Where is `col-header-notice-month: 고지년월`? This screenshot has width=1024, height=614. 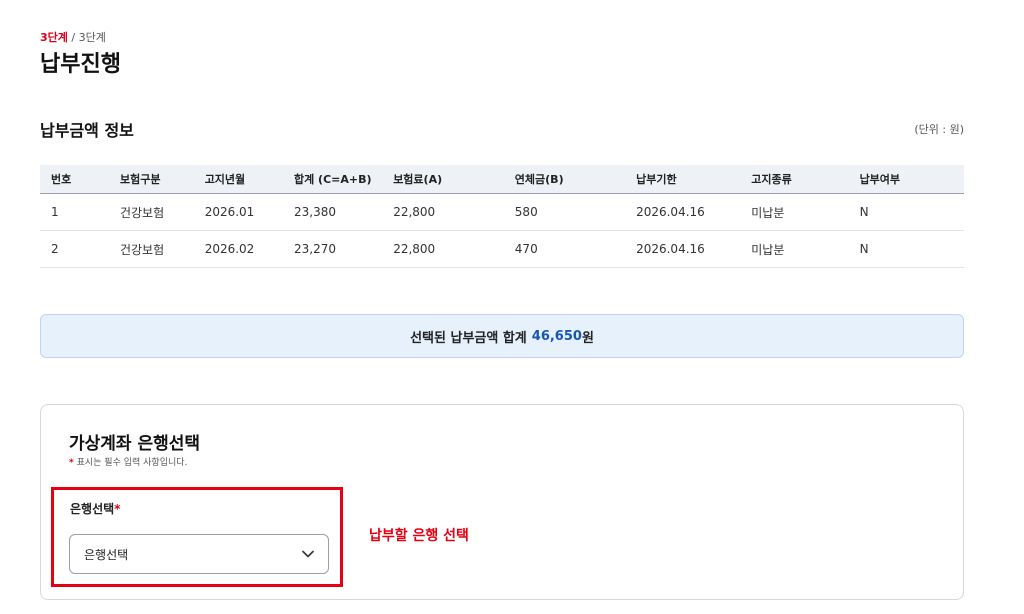
col-header-notice-month: 고지년월 is located at coordinates (249, 179).